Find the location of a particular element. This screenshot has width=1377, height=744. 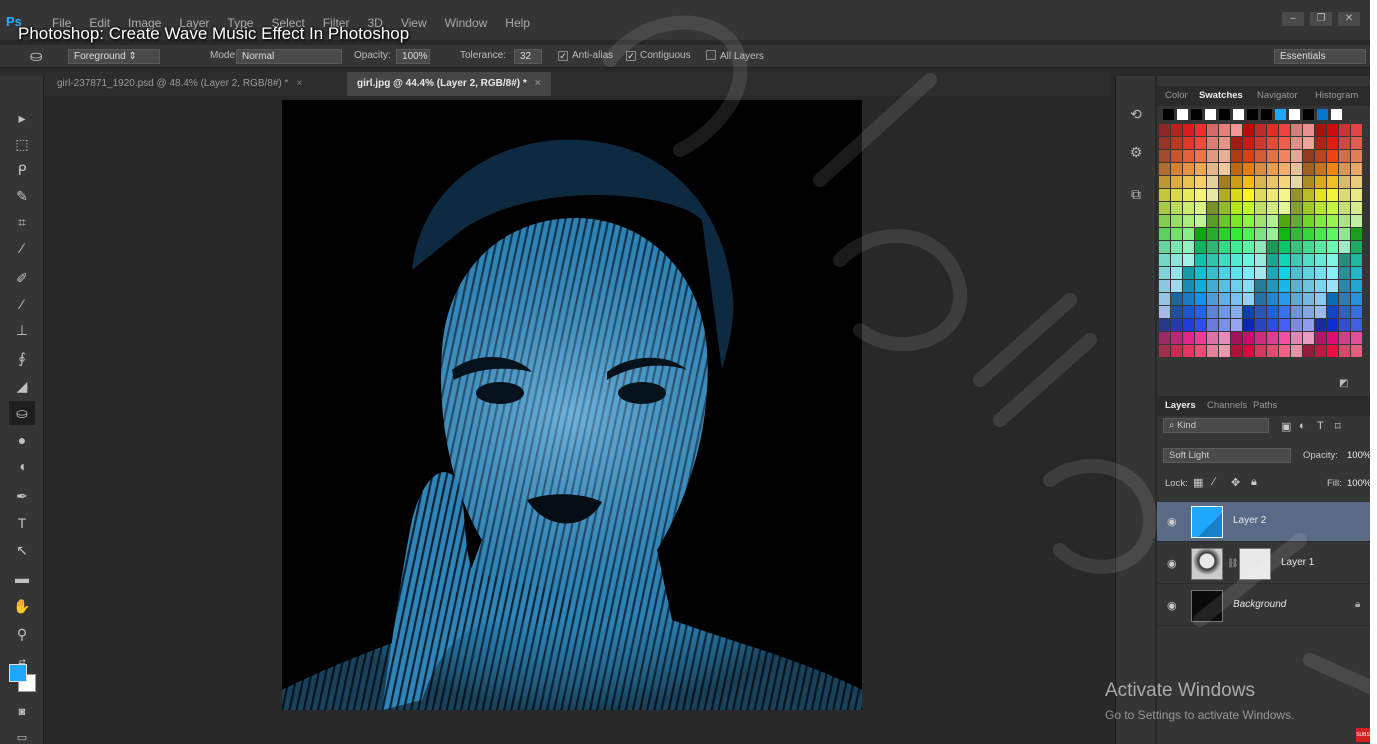

blur-tool-icon: ● is located at coordinates (22, 440).